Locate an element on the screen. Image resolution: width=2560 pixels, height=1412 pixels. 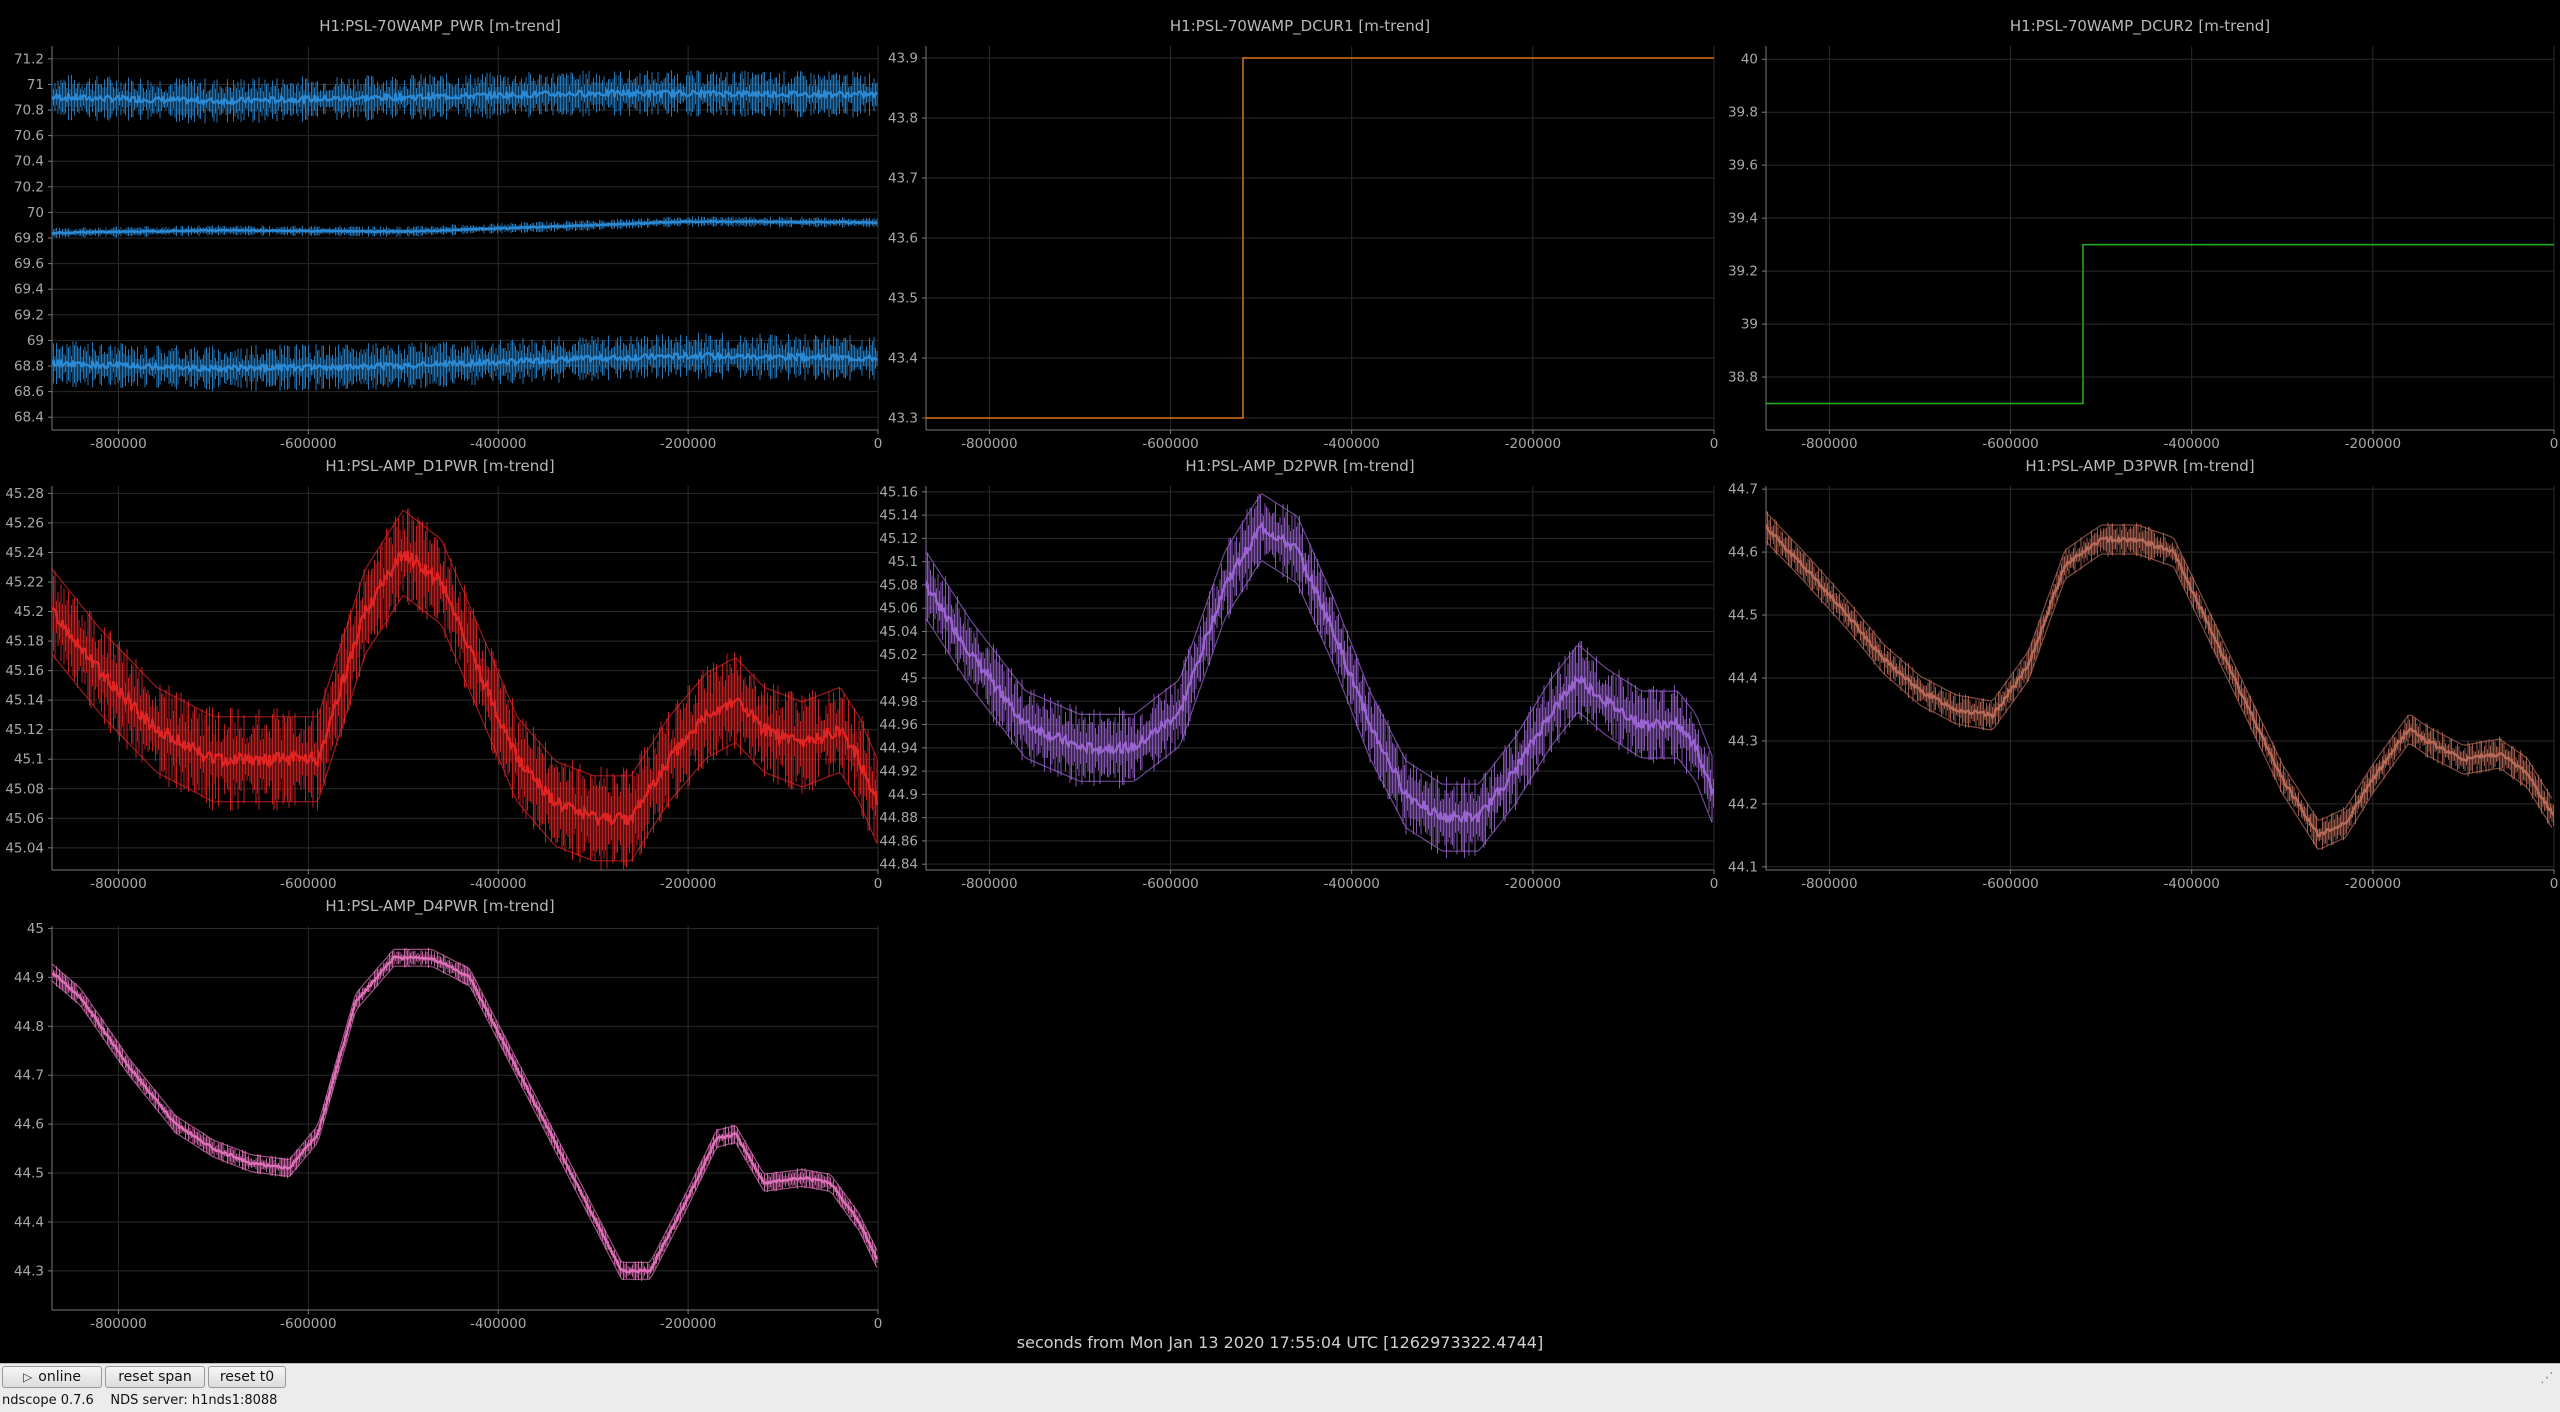
y-tick-label: 44.1 is located at coordinates (1743, 867).